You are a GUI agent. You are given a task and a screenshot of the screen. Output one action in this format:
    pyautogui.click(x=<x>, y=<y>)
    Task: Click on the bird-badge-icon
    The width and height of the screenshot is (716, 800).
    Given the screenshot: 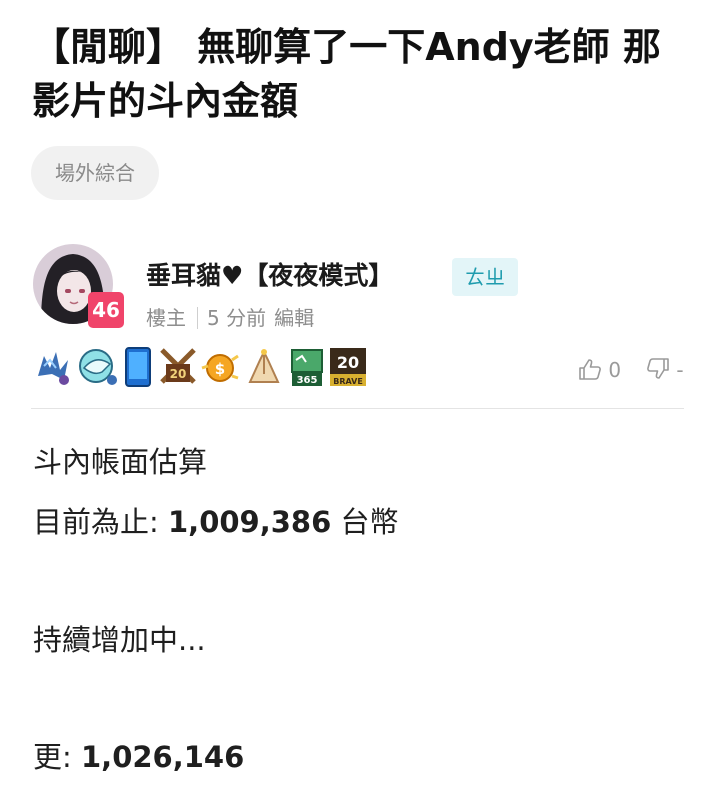 What is the action you would take?
    pyautogui.click(x=98, y=369)
    